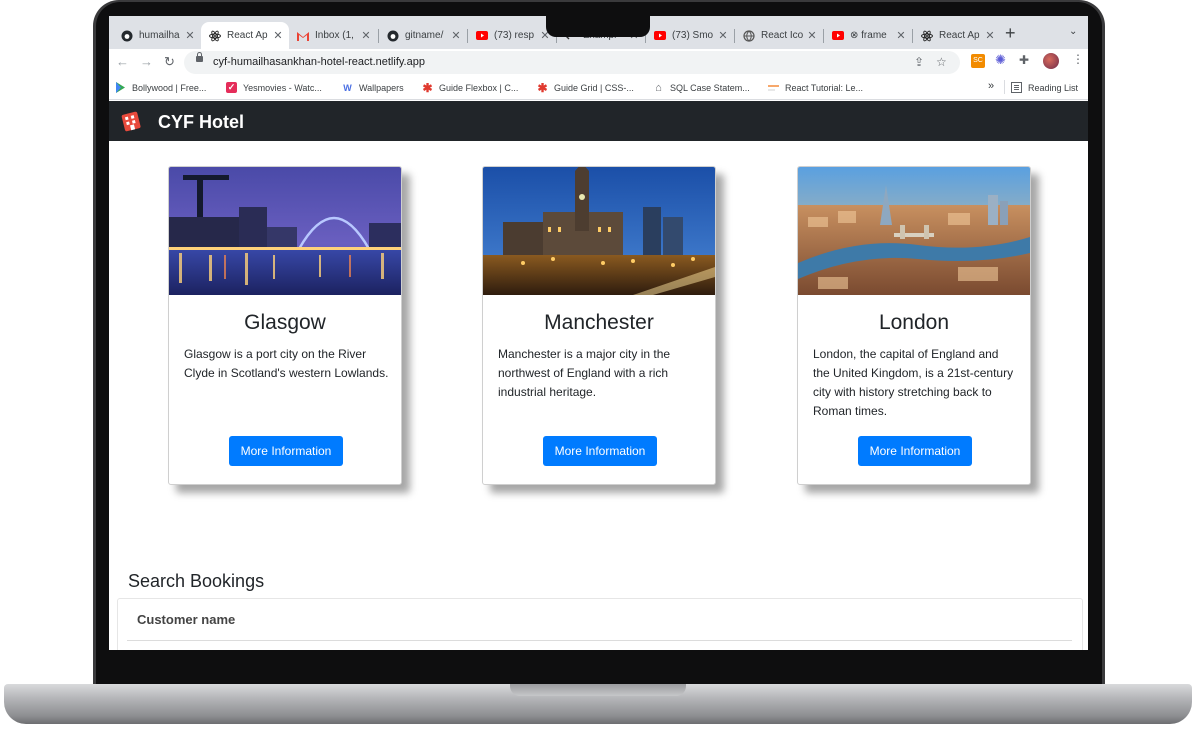  Describe the element at coordinates (1000, 60) in the screenshot. I see `extension-gear-icon: ✺` at that location.